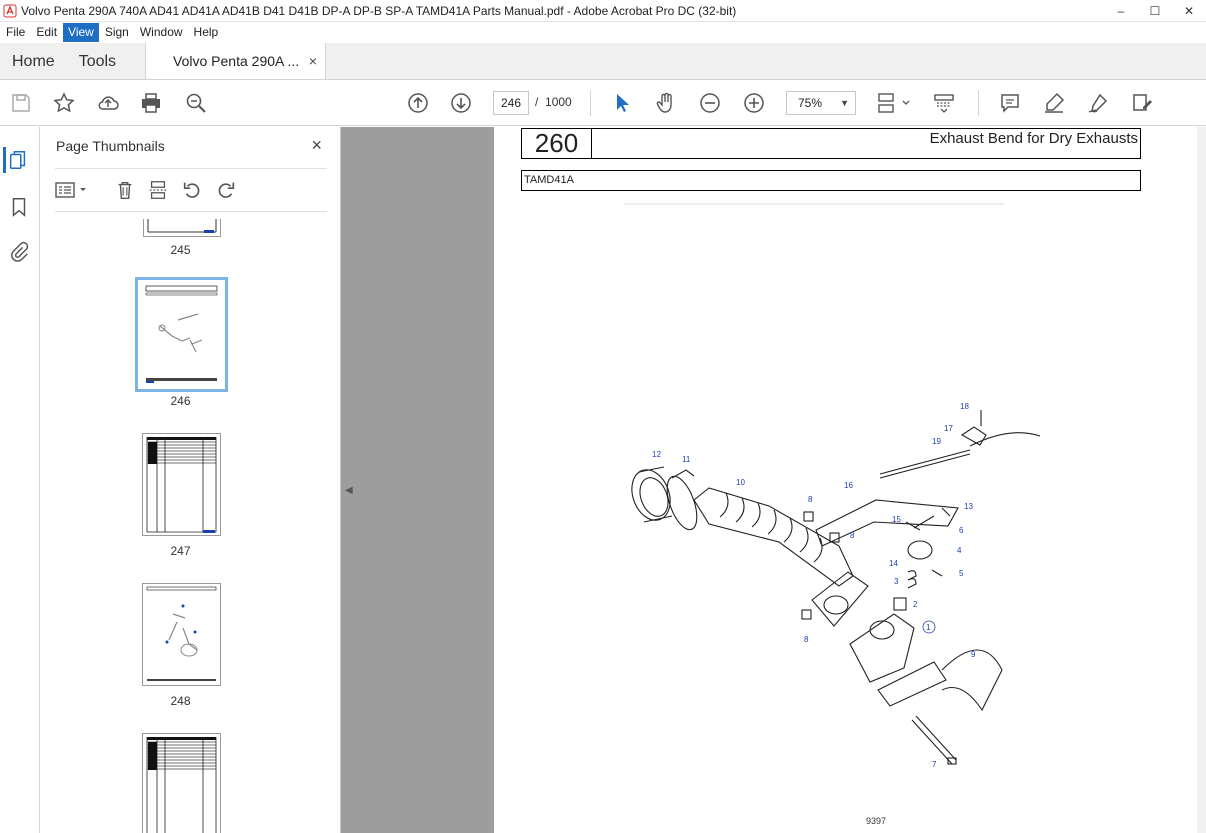 Image resolution: width=1206 pixels, height=833 pixels. I want to click on callout-label: 11, so click(686, 459).